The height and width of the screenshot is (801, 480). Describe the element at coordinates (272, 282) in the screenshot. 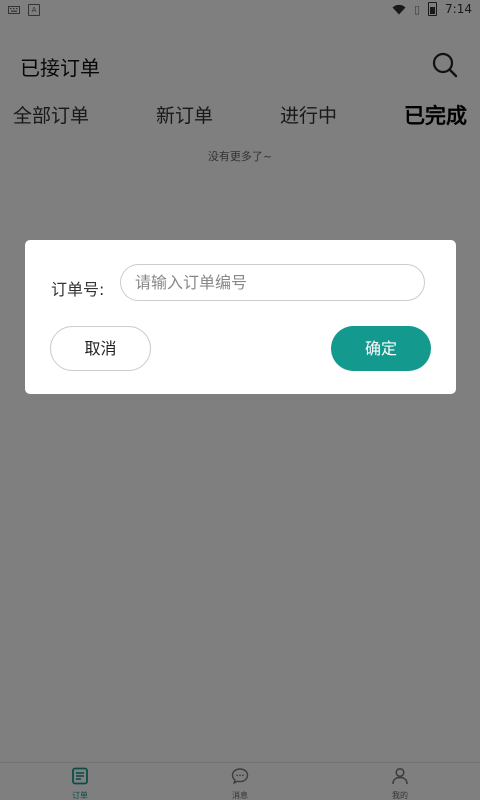

I see `order-number-input` at that location.